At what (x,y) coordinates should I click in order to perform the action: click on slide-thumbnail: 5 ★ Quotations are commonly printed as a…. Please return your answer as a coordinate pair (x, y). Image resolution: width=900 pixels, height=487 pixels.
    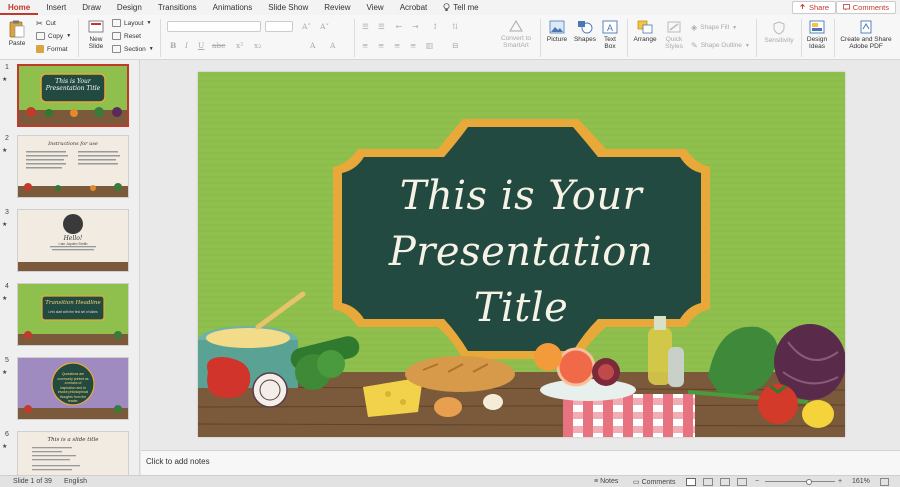
    Looking at the image, I should click on (69, 389).